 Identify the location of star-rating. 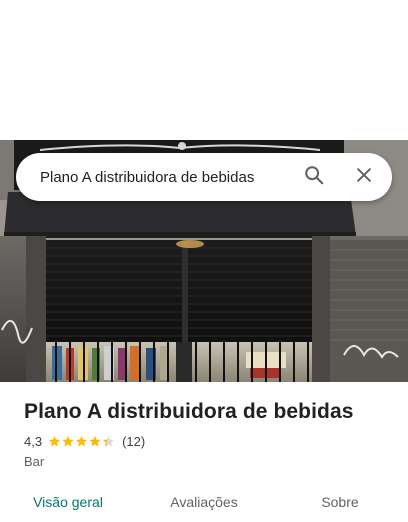
(82, 441).